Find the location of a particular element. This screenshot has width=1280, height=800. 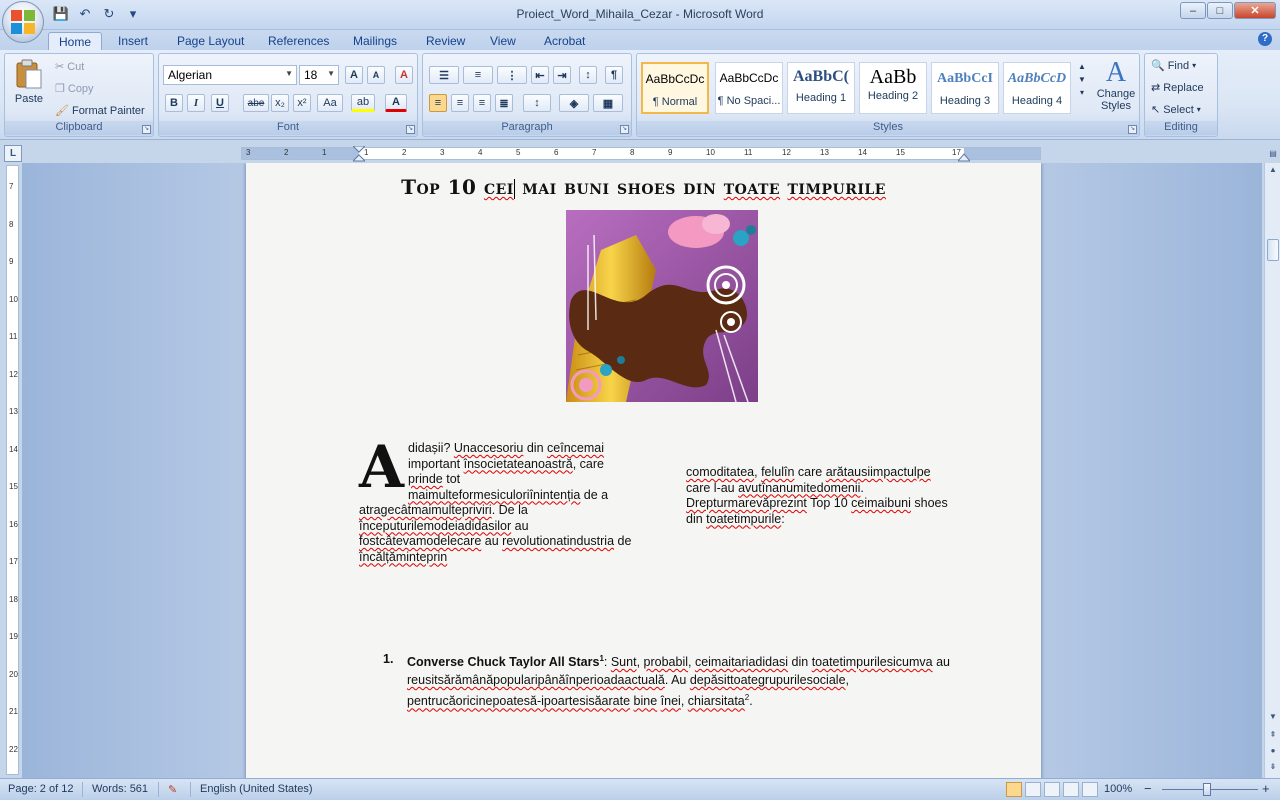

shading-button: ◈ is located at coordinates (574, 103).